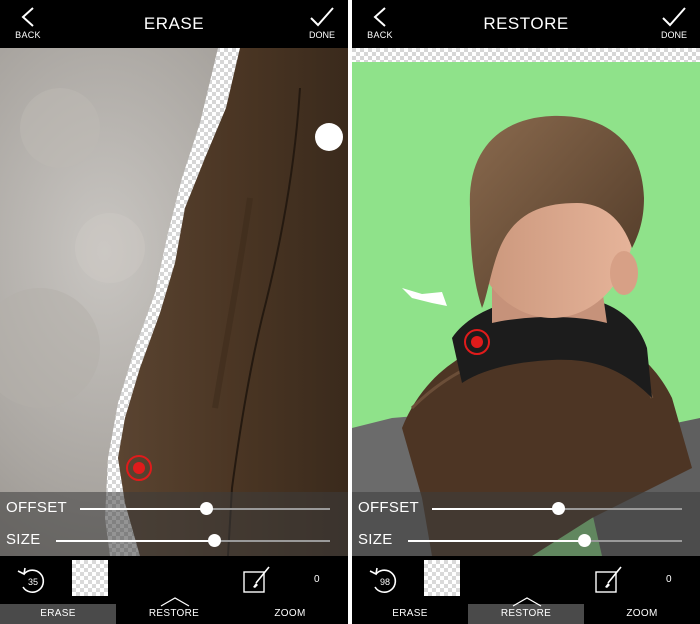 This screenshot has width=700, height=624. I want to click on brush-cursor, so click(329, 137).